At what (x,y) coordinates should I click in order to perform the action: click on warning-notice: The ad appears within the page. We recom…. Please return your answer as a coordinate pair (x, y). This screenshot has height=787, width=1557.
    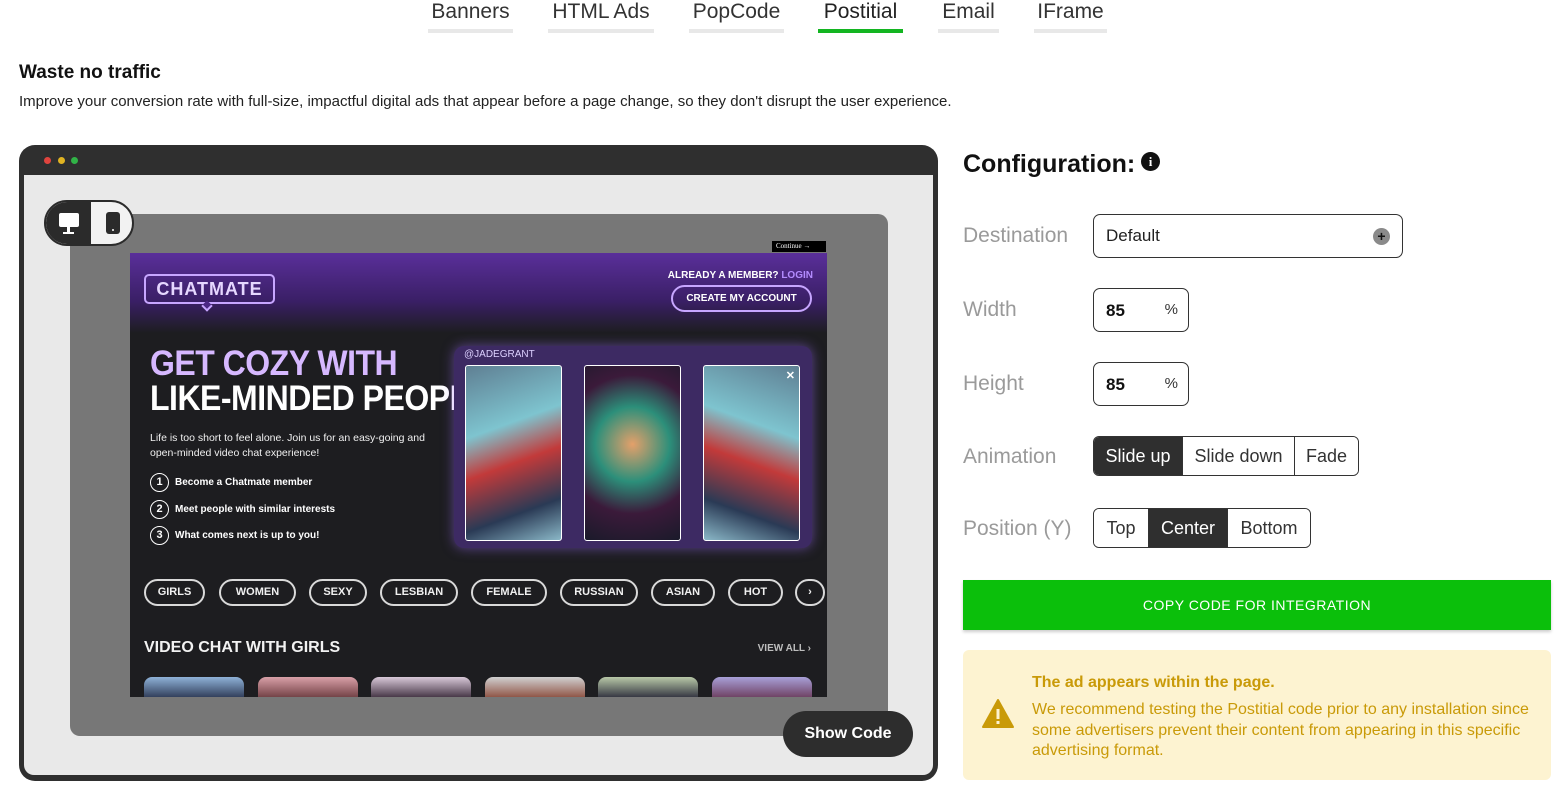
    Looking at the image, I should click on (1257, 715).